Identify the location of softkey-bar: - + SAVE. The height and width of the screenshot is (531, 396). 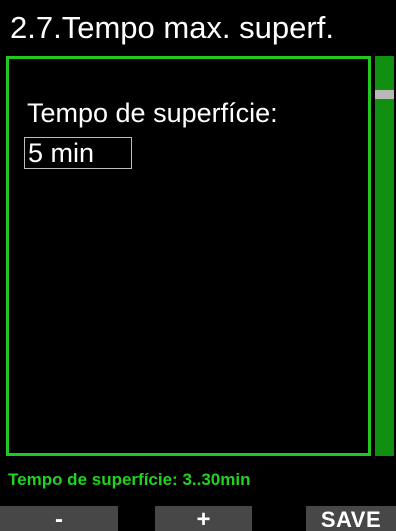
(198, 518).